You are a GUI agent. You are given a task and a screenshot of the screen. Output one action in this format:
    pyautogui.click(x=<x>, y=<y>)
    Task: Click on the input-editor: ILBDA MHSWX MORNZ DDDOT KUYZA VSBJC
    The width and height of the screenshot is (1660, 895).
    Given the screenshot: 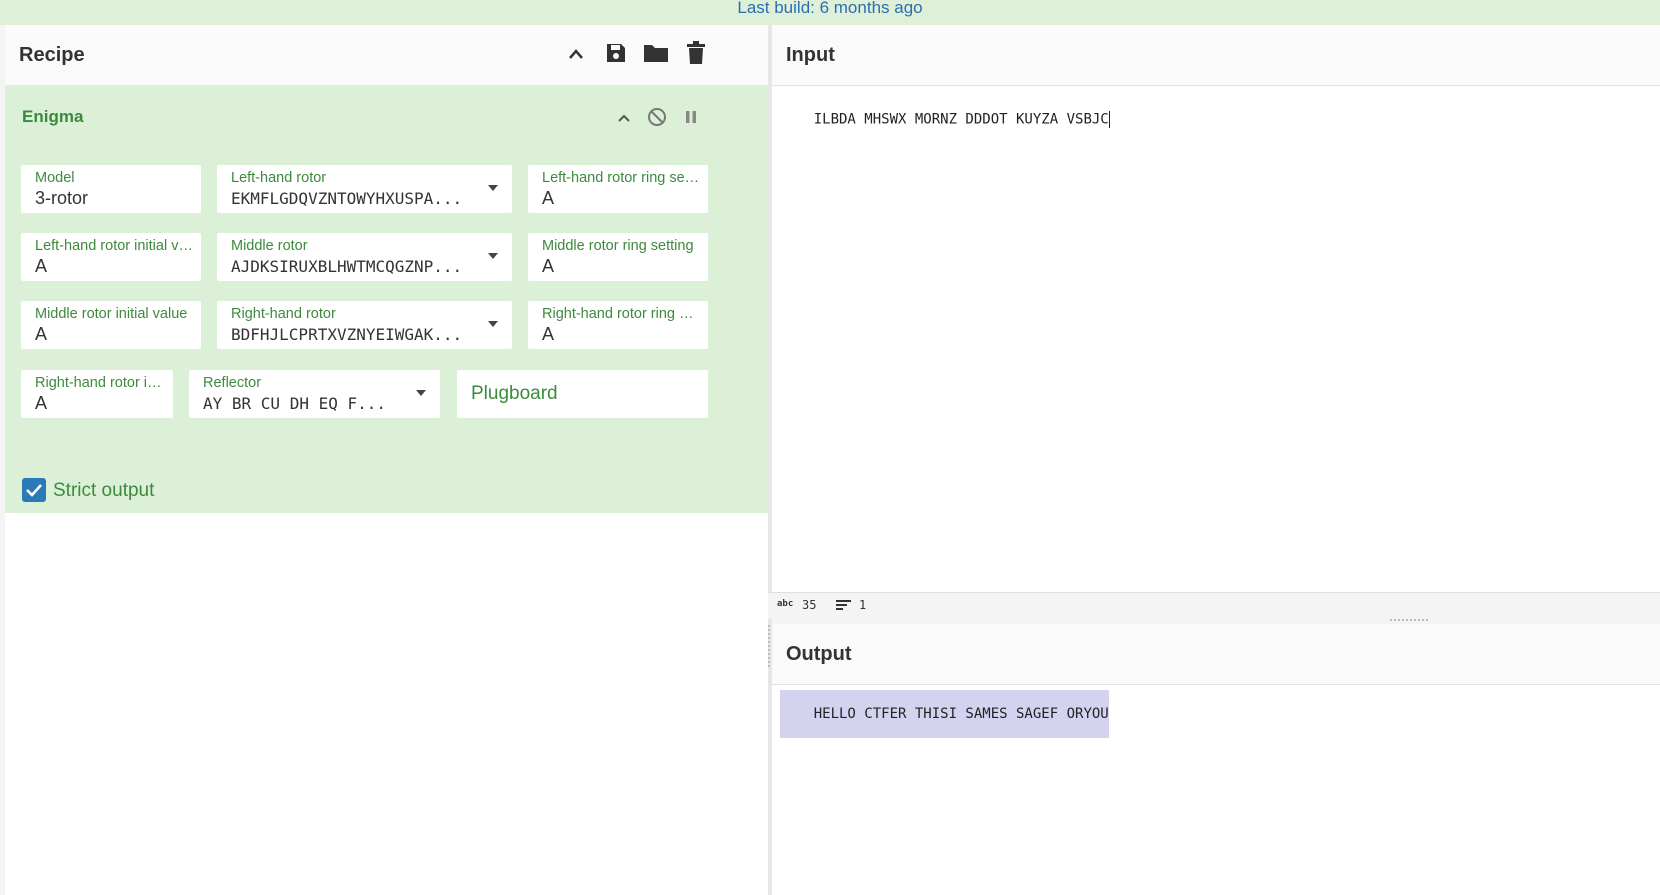 What is the action you would take?
    pyautogui.click(x=945, y=119)
    